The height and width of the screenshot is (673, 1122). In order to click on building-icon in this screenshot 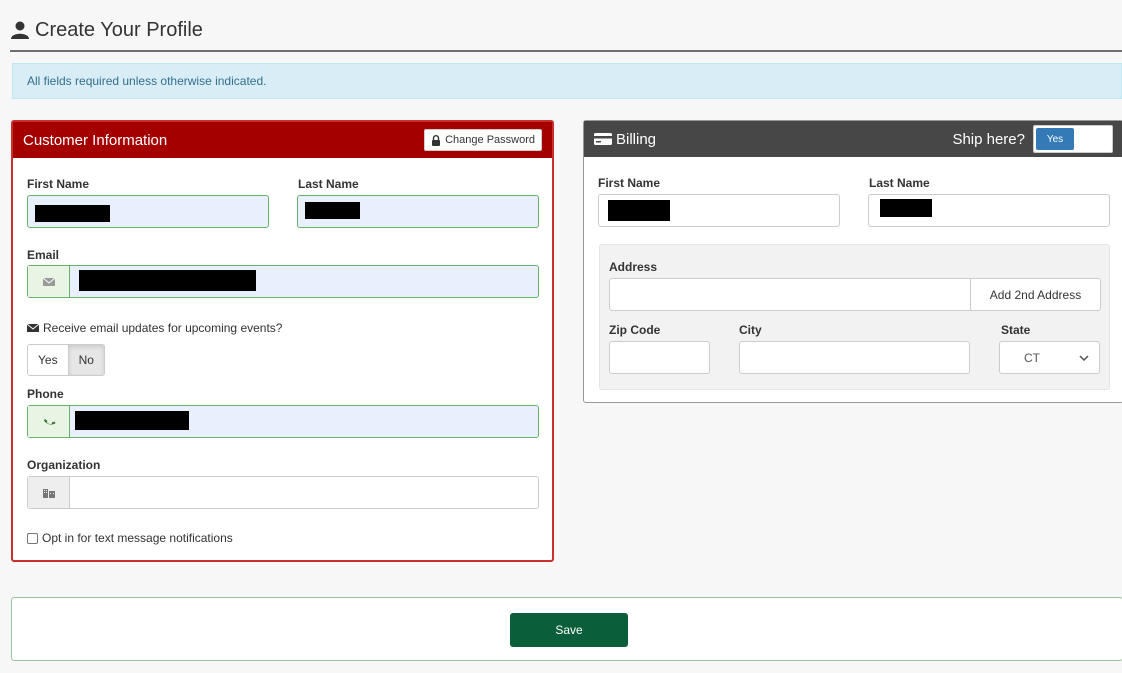, I will do `click(48, 493)`.